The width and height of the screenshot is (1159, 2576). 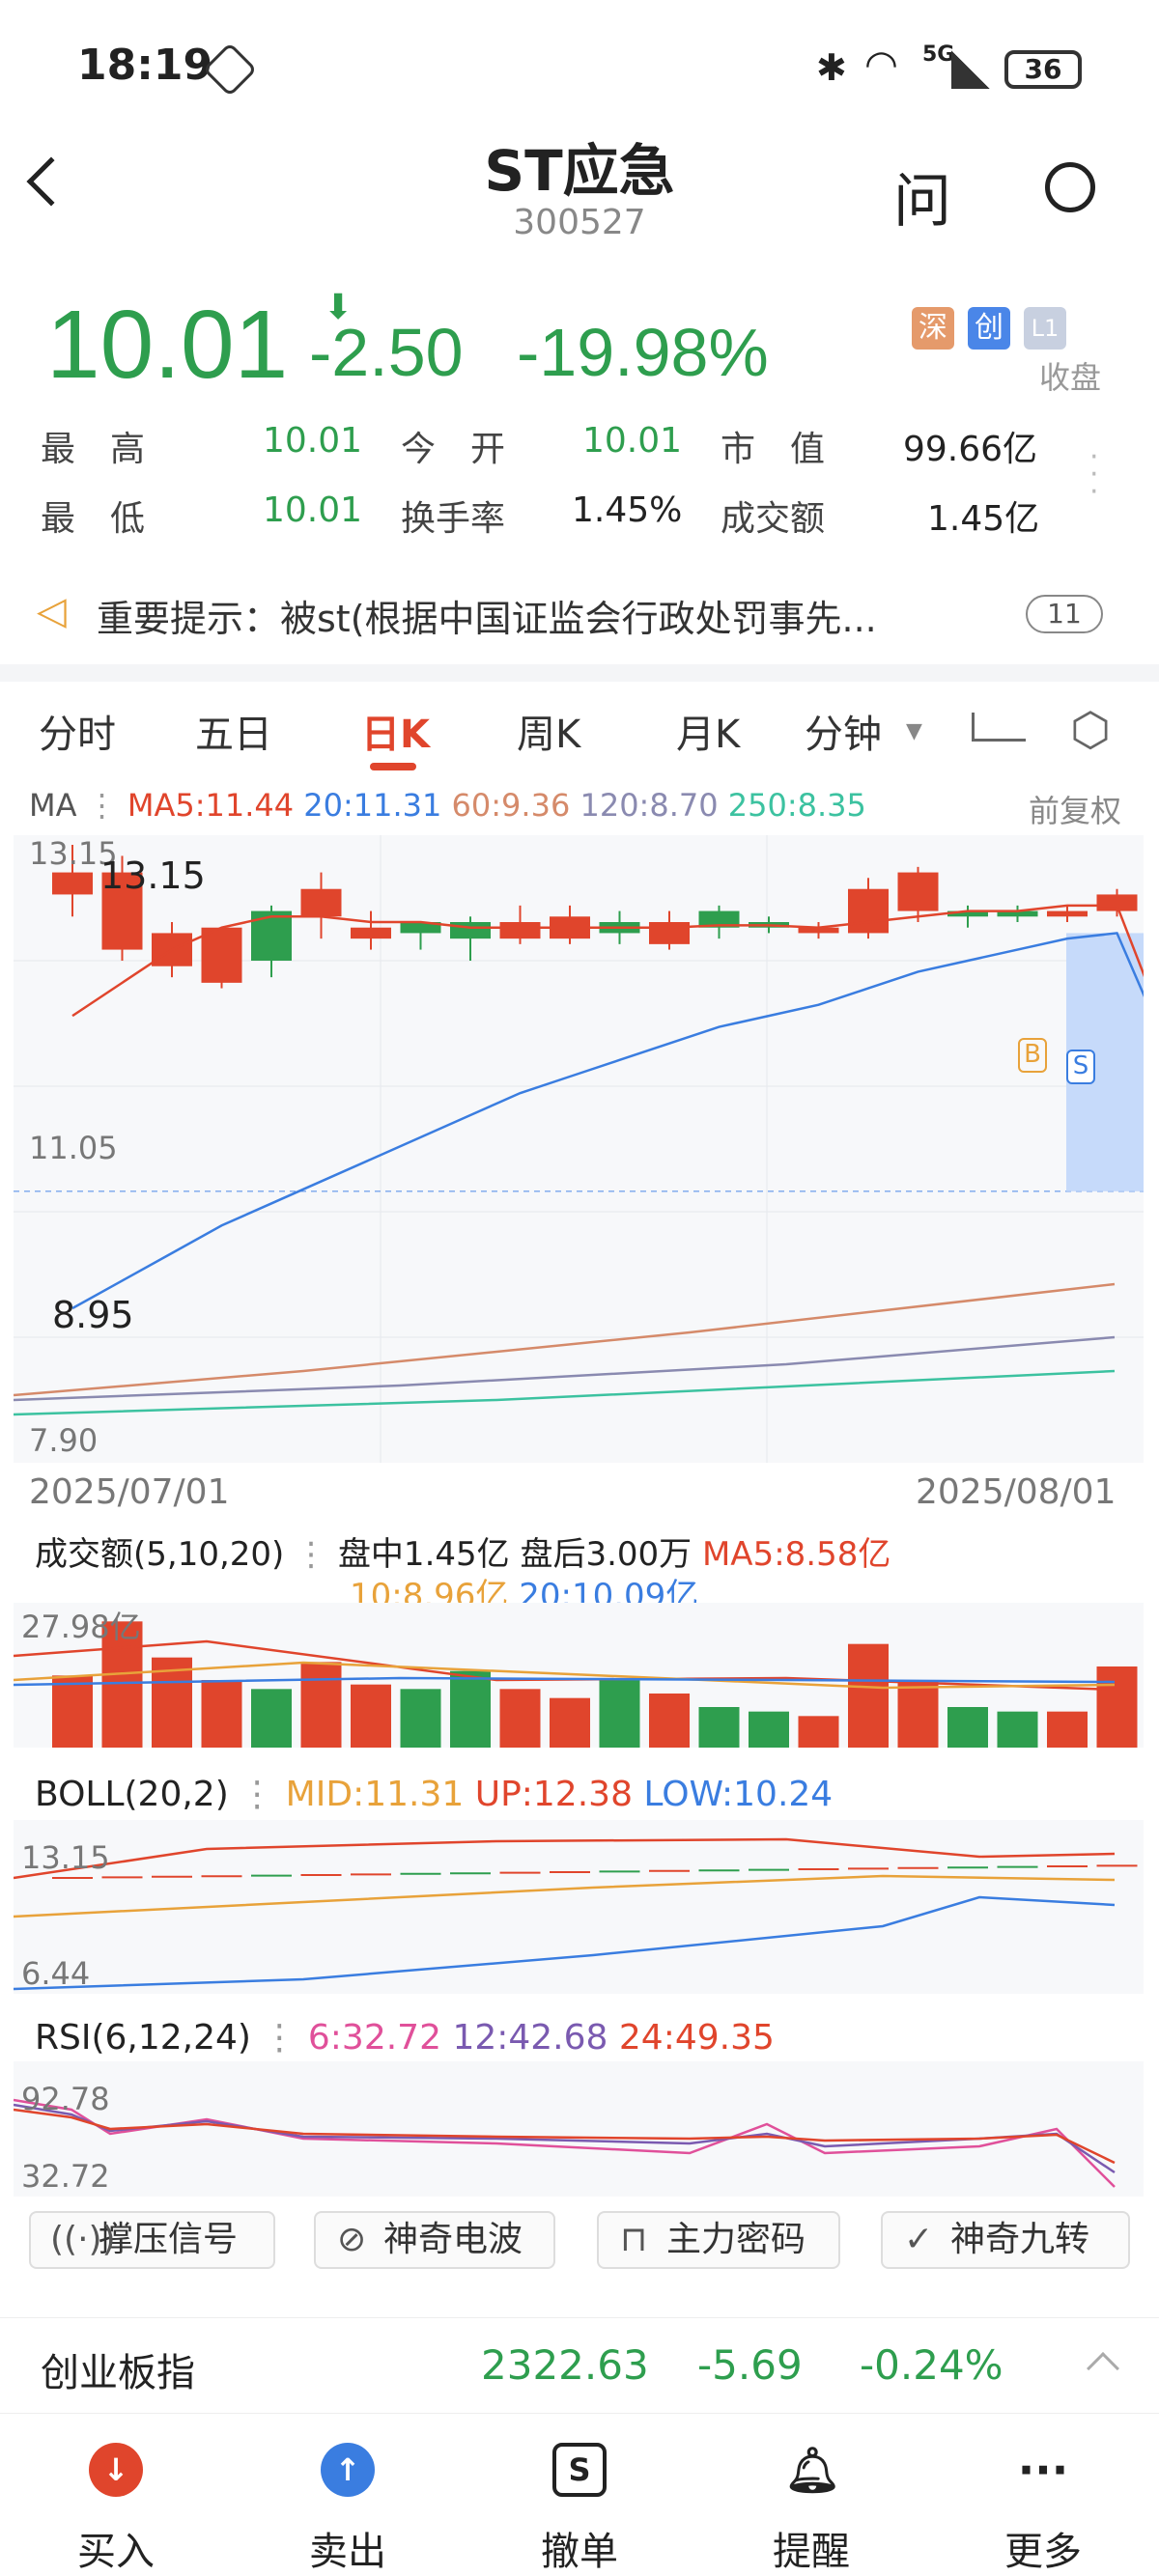 I want to click on ma250-value: 250:8.35, so click(x=796, y=806).